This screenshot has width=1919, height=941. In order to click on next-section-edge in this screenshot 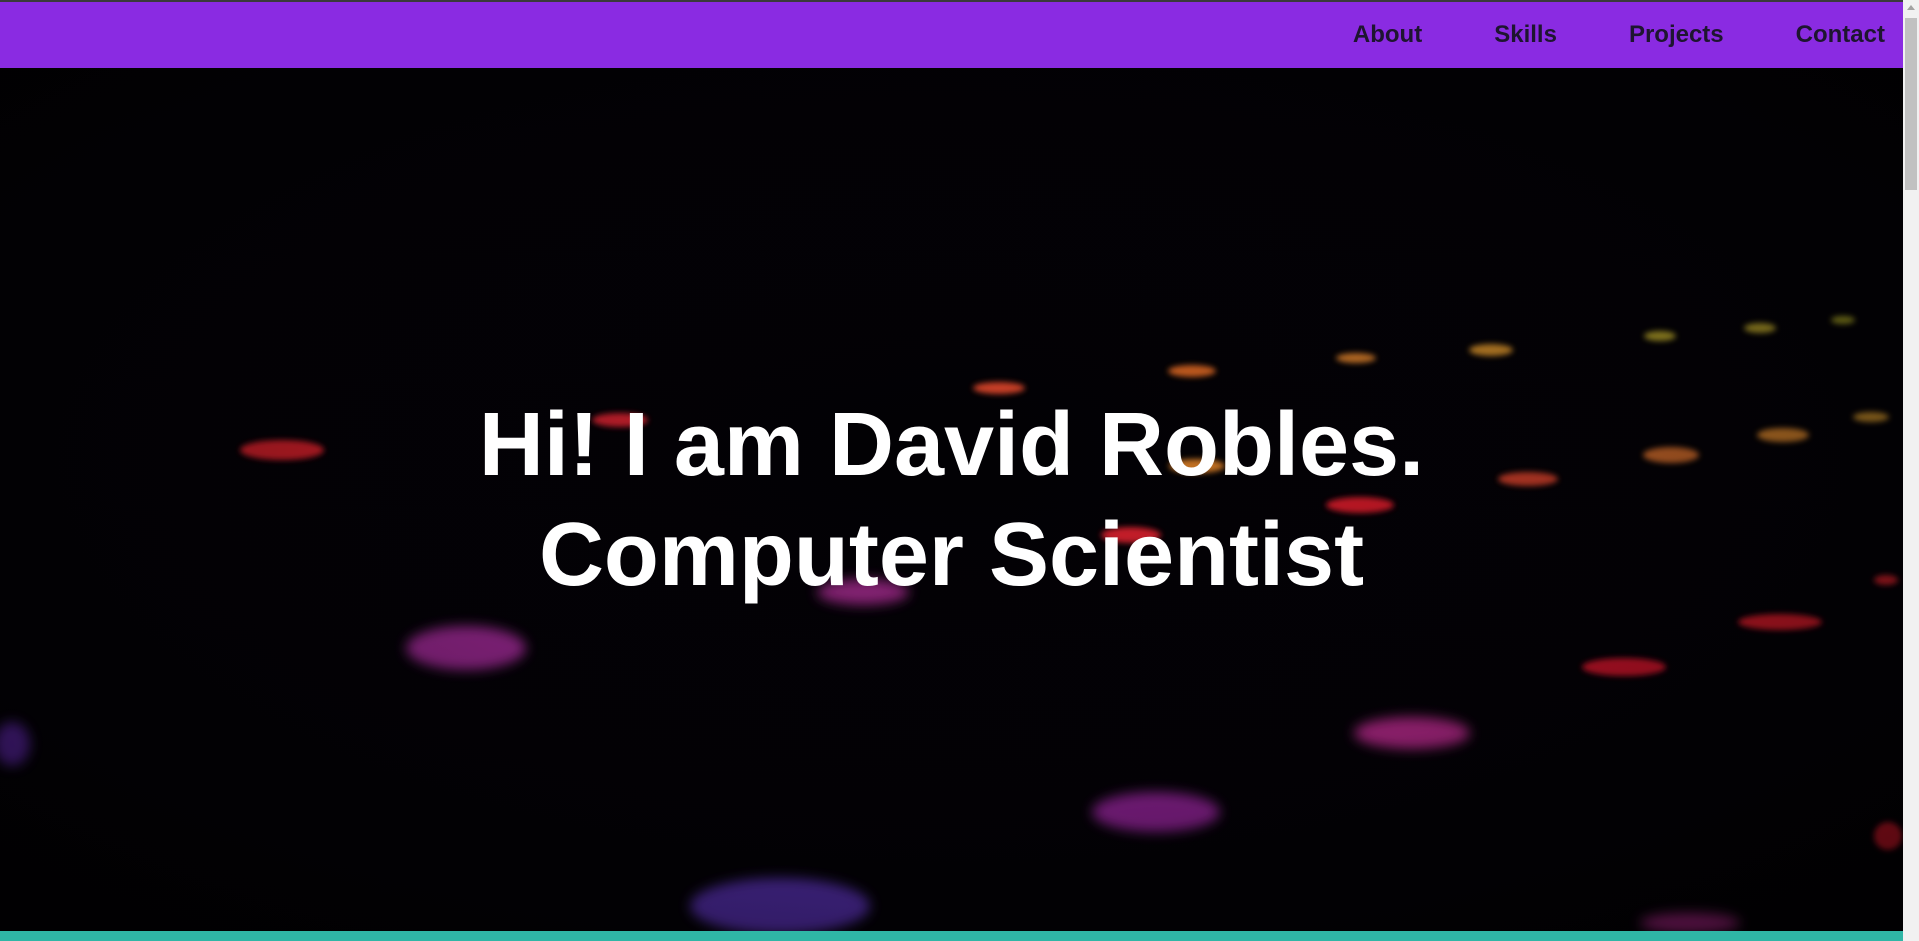, I will do `click(951, 936)`.